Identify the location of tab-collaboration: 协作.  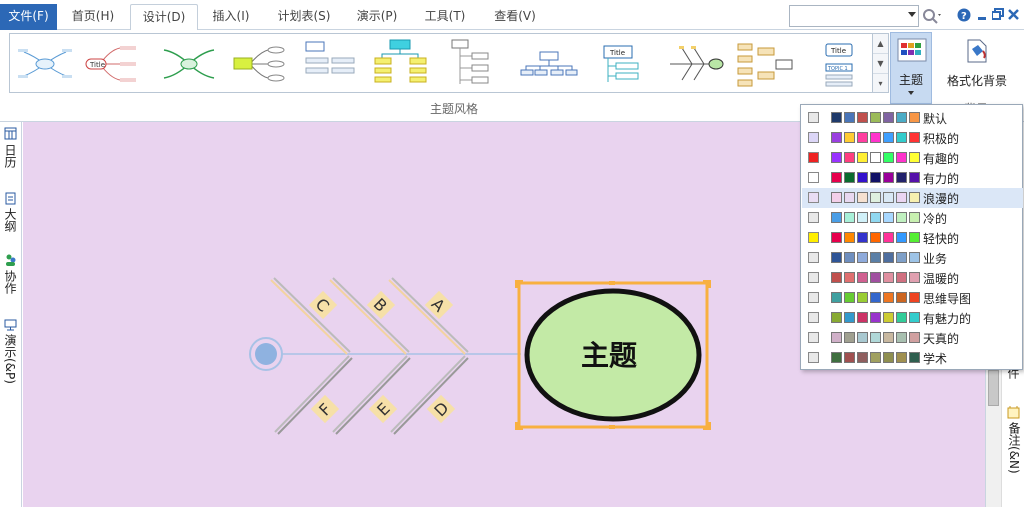
(10, 282).